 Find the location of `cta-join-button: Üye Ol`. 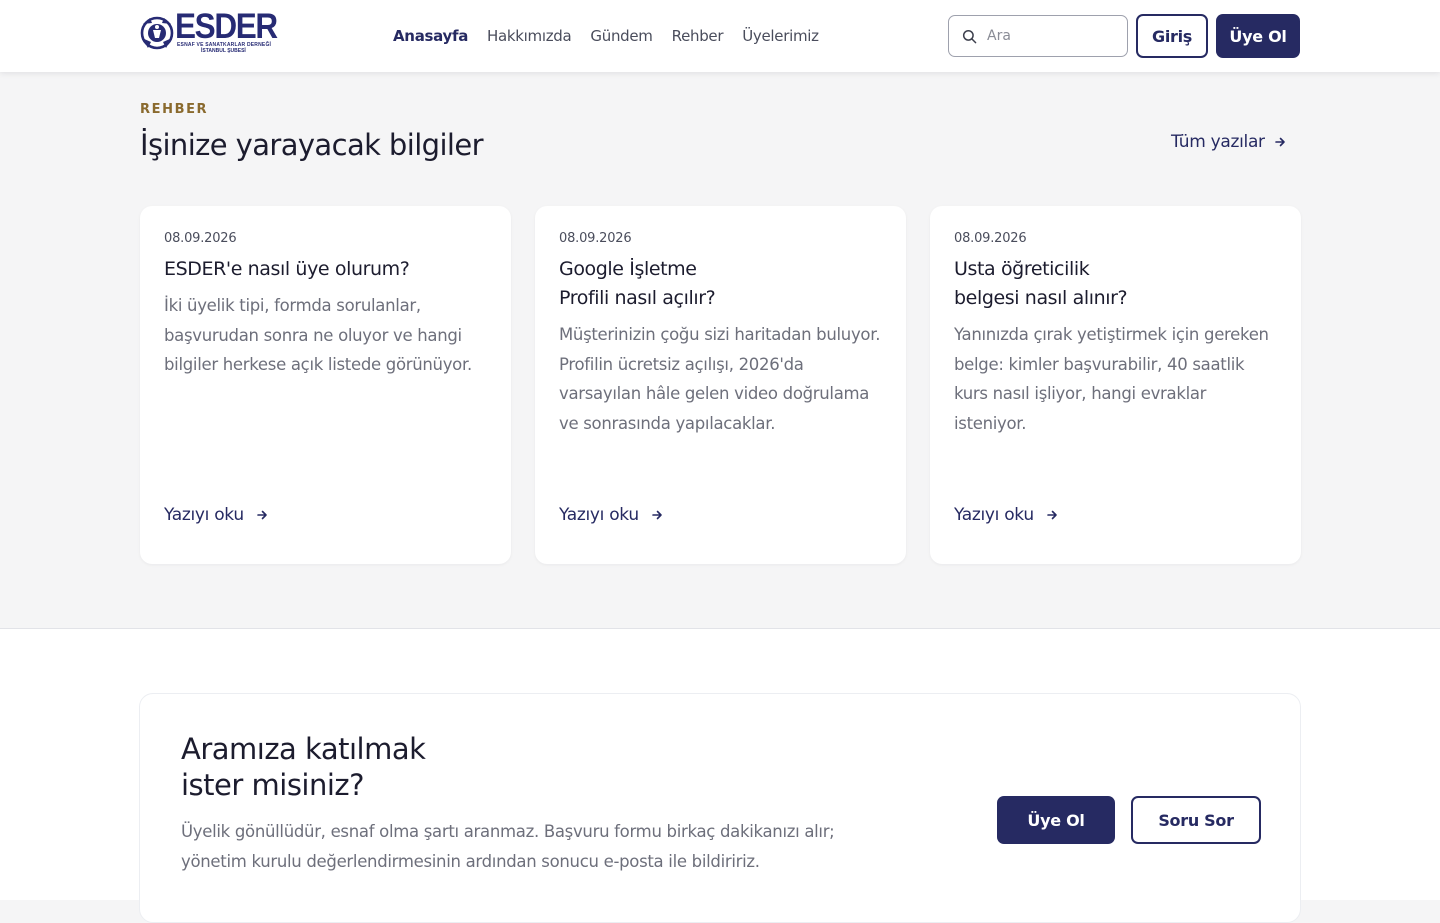

cta-join-button: Üye Ol is located at coordinates (1056, 820).